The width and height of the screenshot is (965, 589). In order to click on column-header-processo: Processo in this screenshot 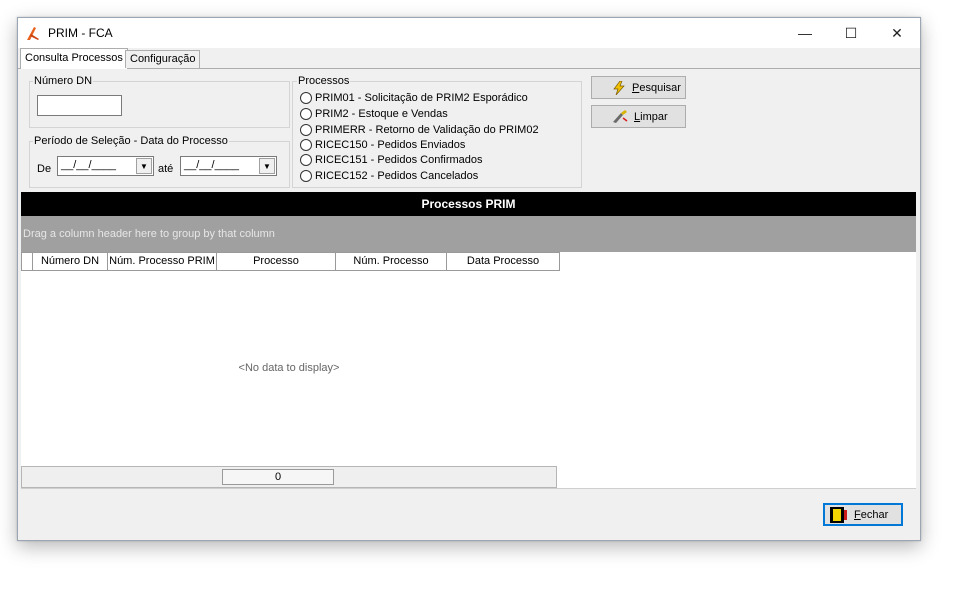, I will do `click(276, 261)`.